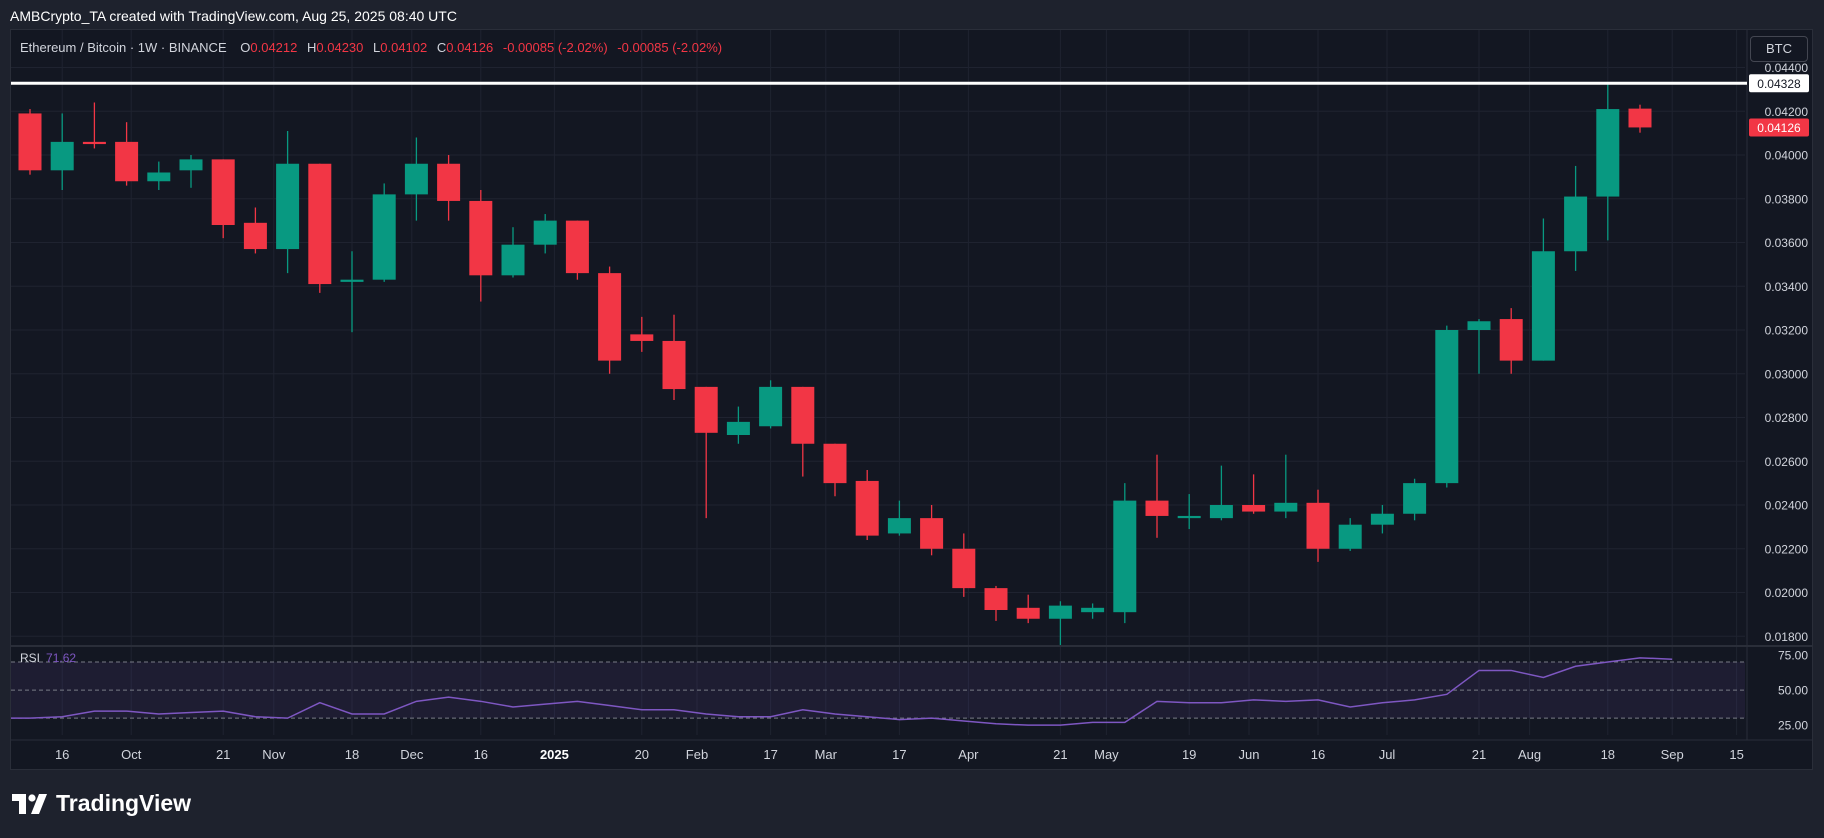 The image size is (1824, 838). I want to click on time-axis-label: 16, so click(1318, 754).